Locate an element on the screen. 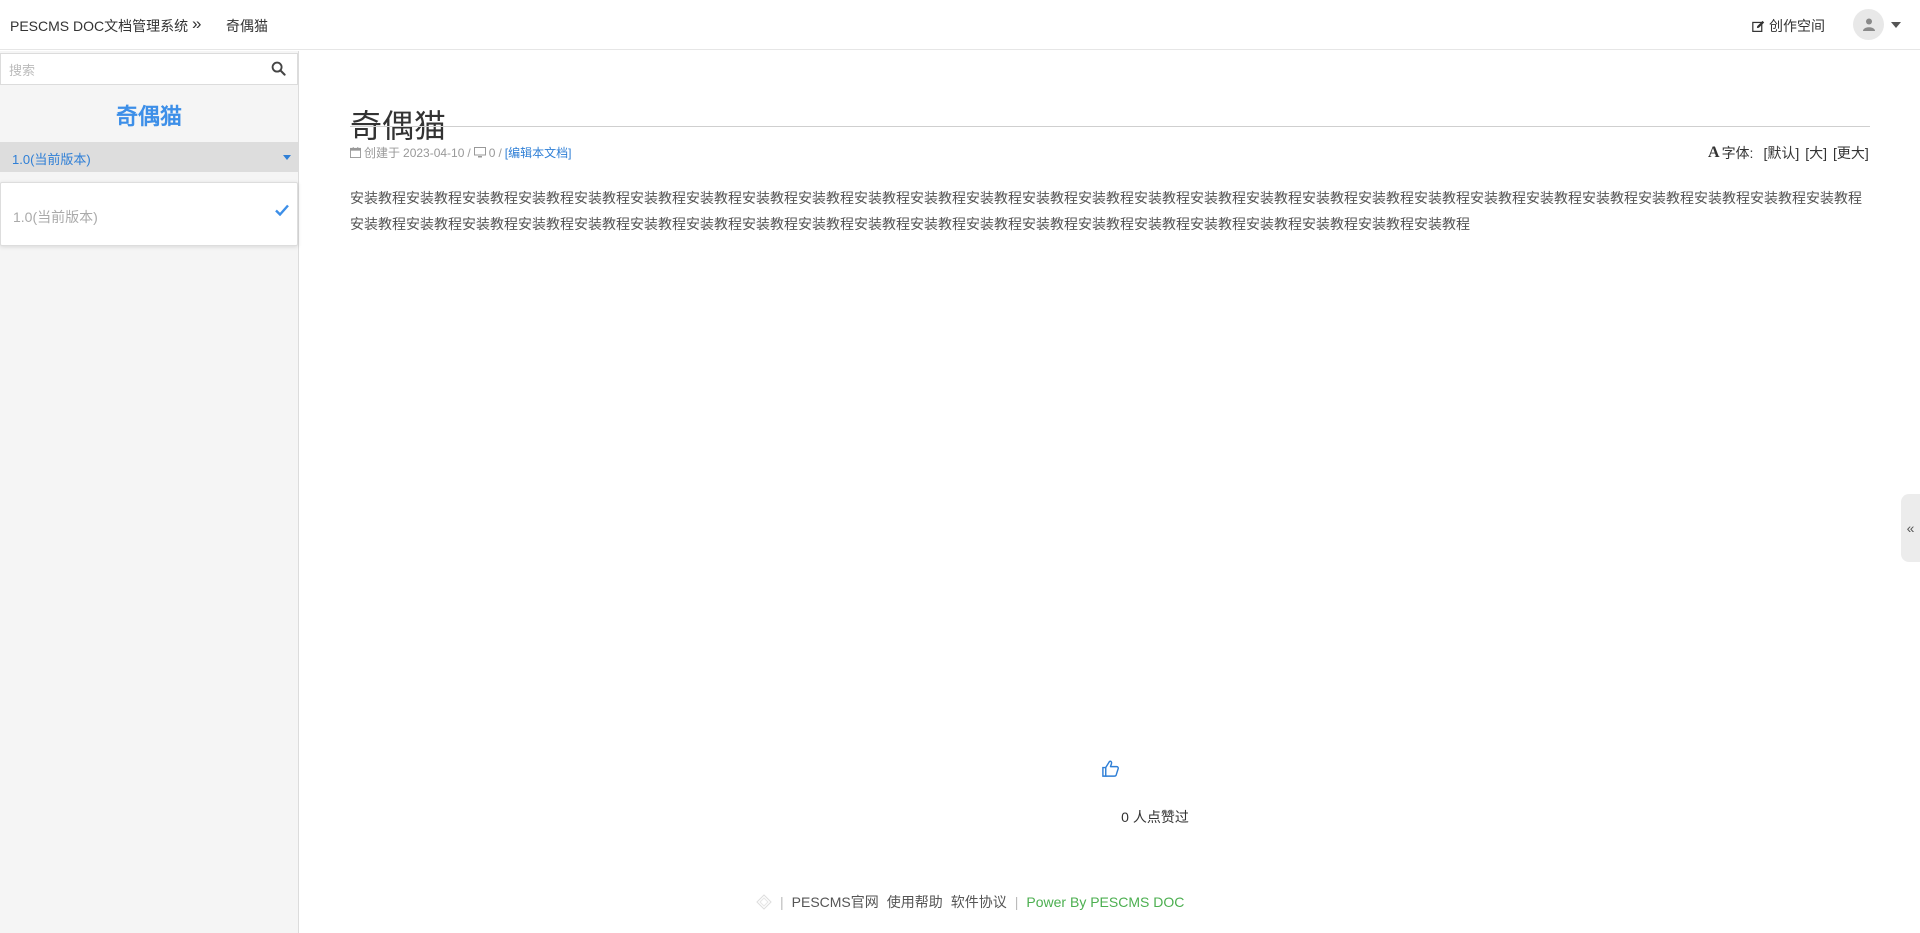 Image resolution: width=1920 pixels, height=933 pixels. collapse-toggle-button: « is located at coordinates (1910, 528).